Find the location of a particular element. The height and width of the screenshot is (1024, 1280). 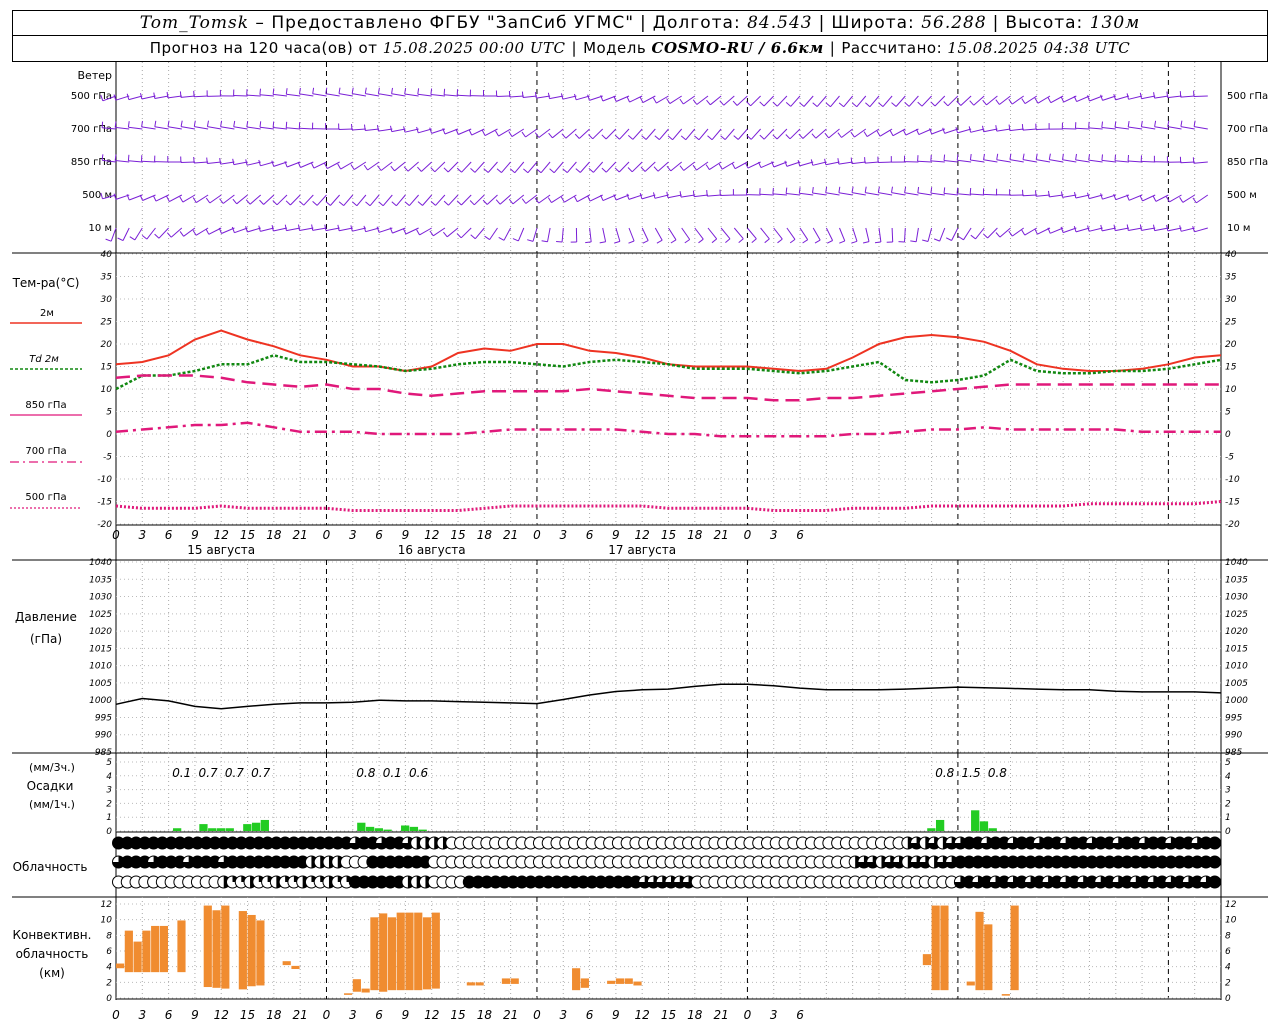

precip-annotation: 0.8 is located at coordinates (997, 773).